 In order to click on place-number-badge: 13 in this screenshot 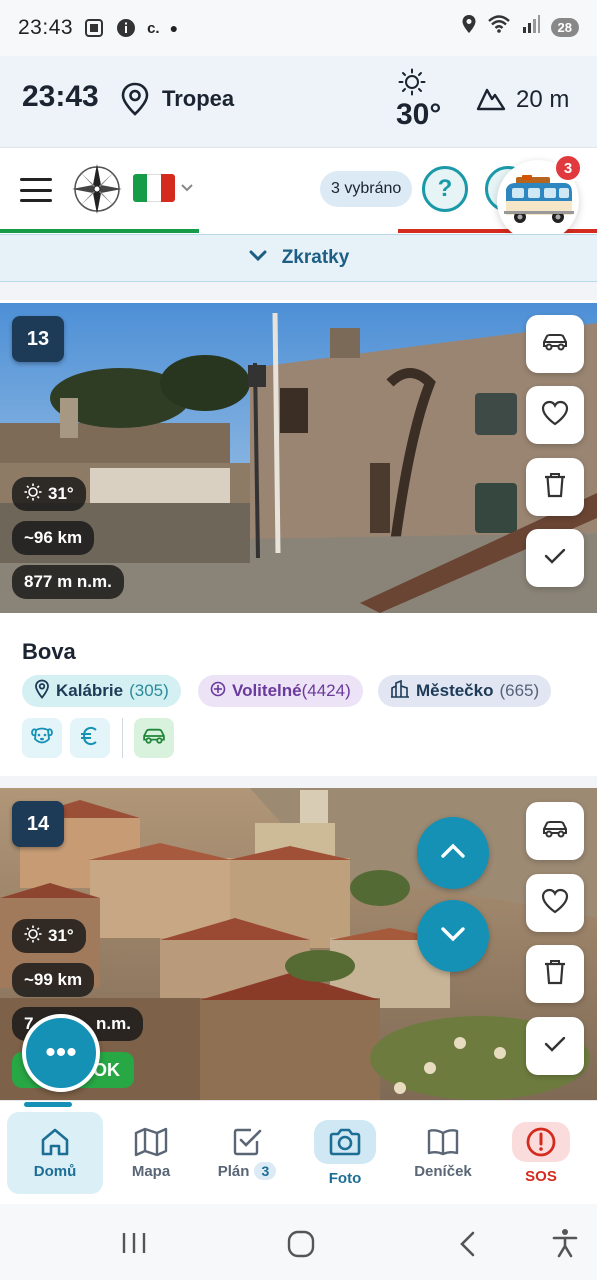, I will do `click(38, 339)`.